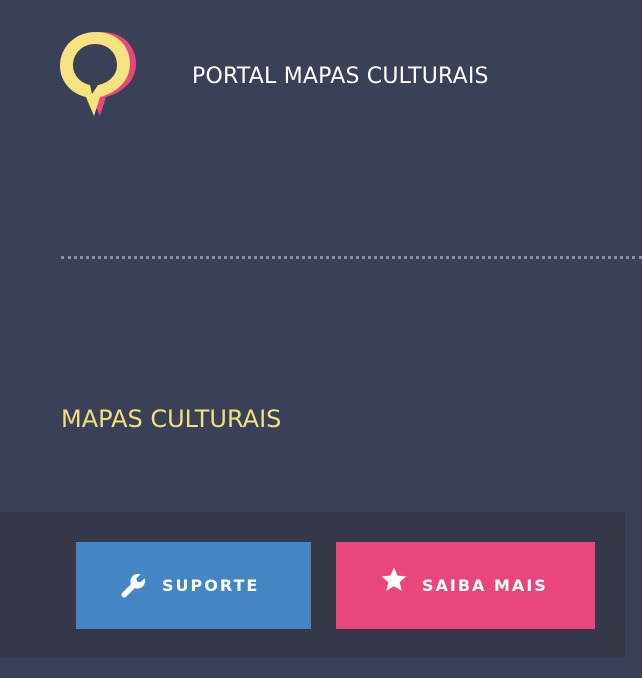 The width and height of the screenshot is (642, 678). What do you see at coordinates (211, 585) in the screenshot?
I see `suporte-label: SUPORTE` at bounding box center [211, 585].